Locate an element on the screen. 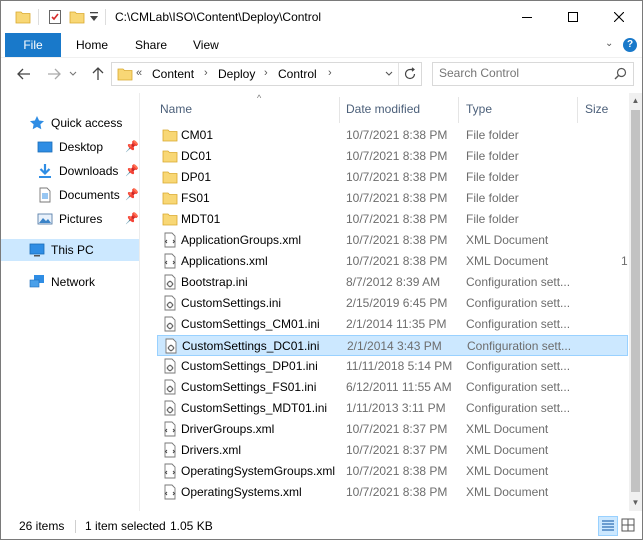 This screenshot has height=540, width=643. file-date: 1/11/2013 3:11 PM is located at coordinates (396, 408).